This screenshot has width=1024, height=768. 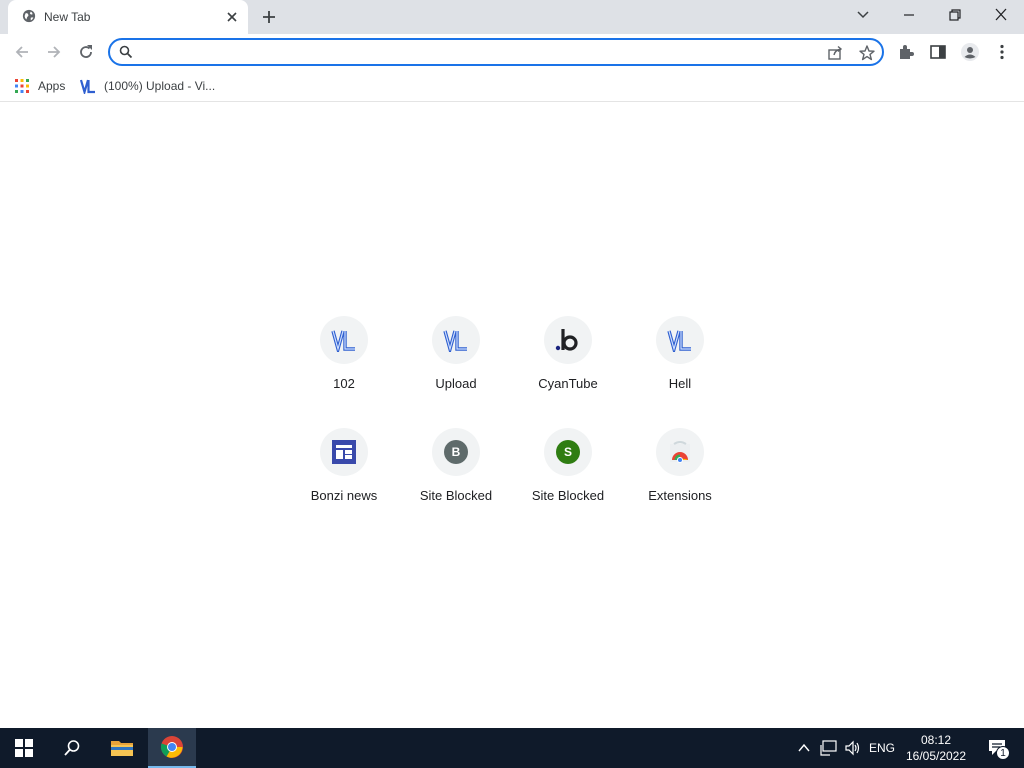 What do you see at coordinates (269, 17) in the screenshot?
I see `new-tab-icon` at bounding box center [269, 17].